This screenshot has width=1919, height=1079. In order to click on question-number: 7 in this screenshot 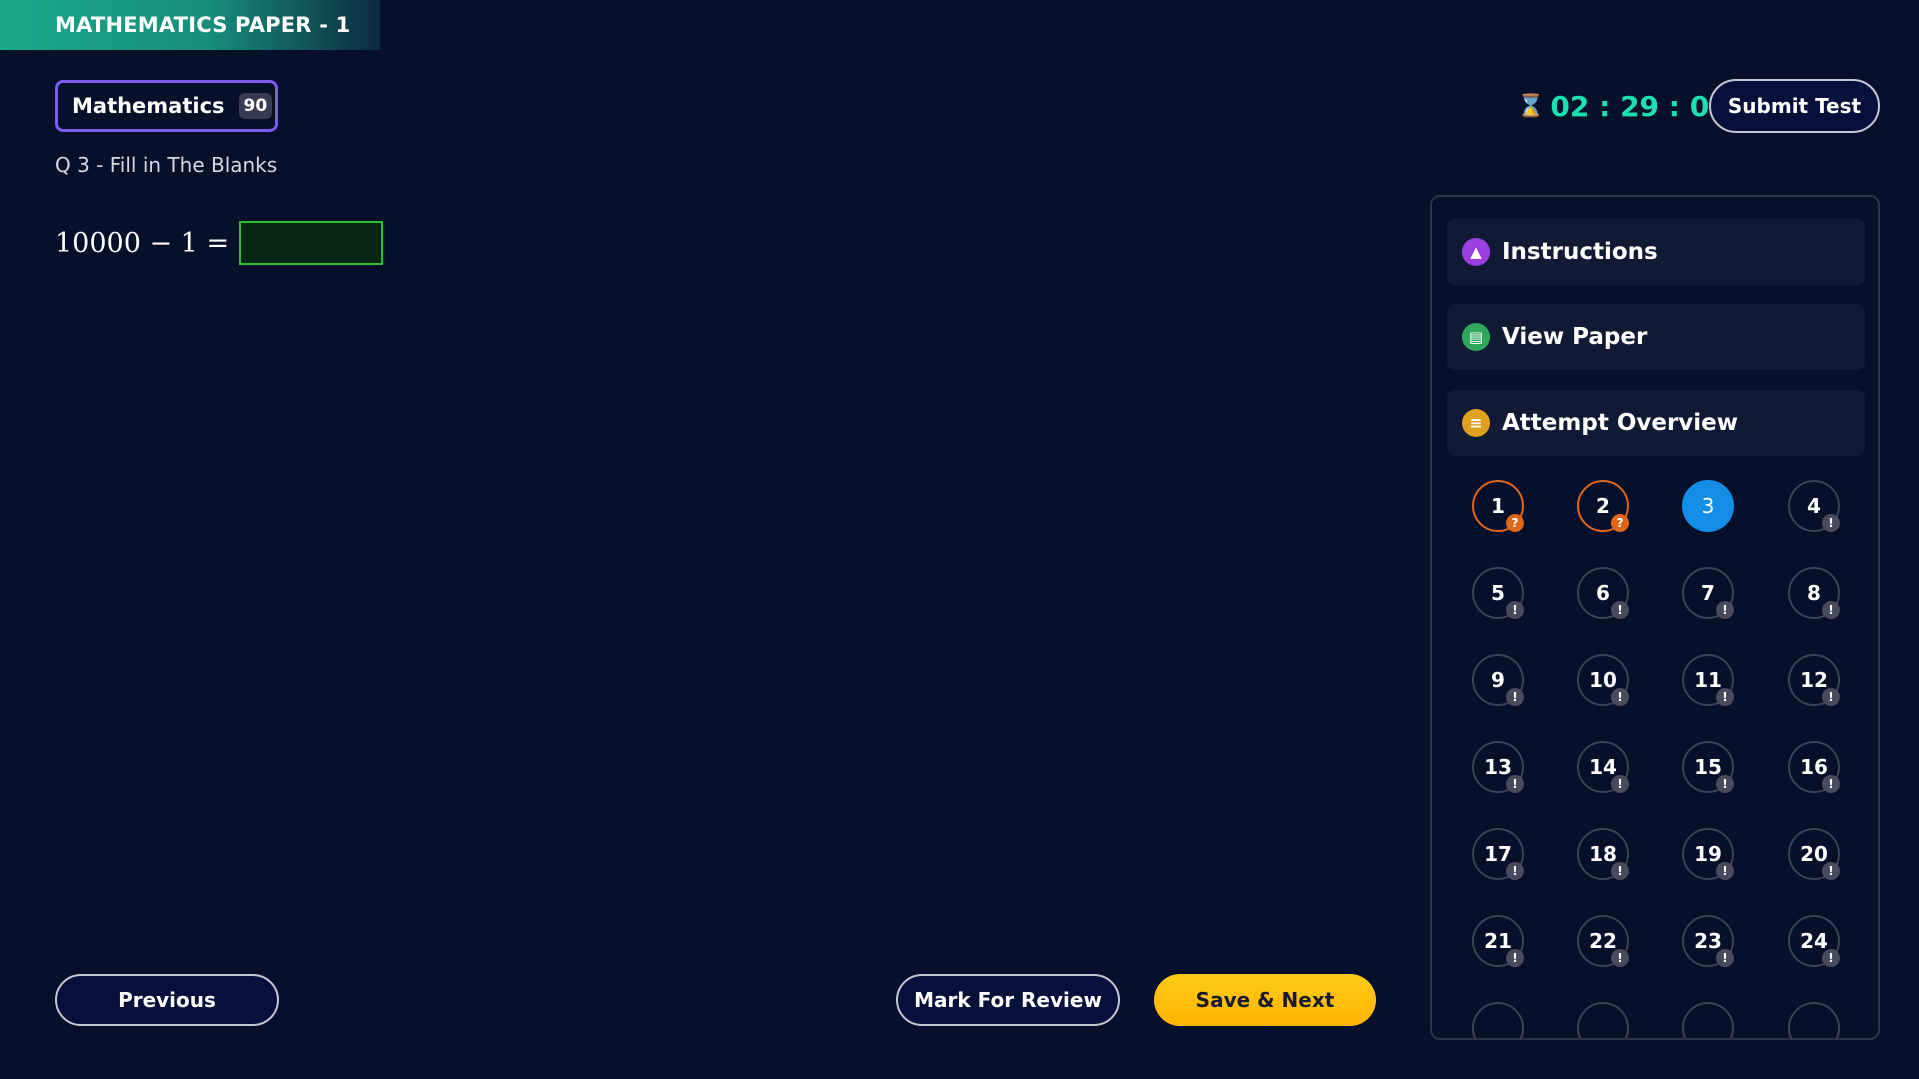, I will do `click(1708, 593)`.